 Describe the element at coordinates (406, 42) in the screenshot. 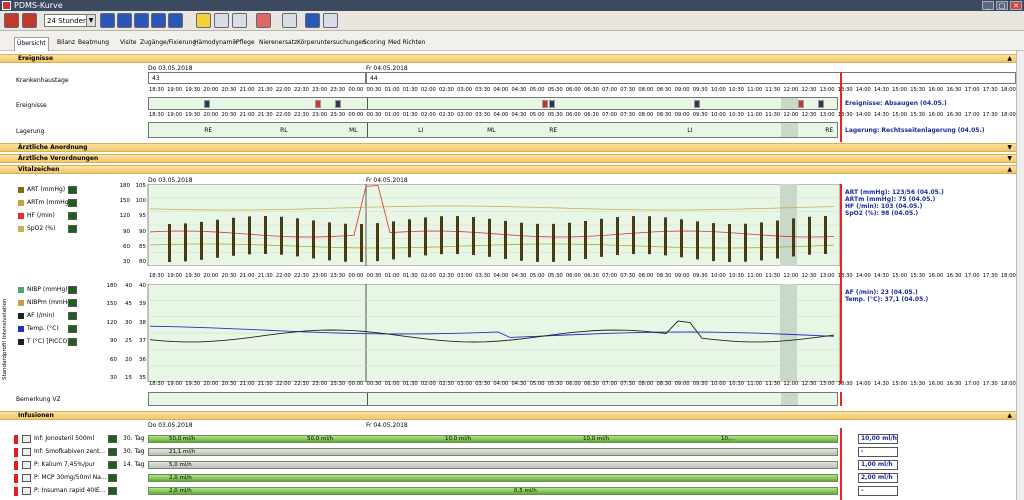

I see `tab-med-richten: Med Richten` at that location.